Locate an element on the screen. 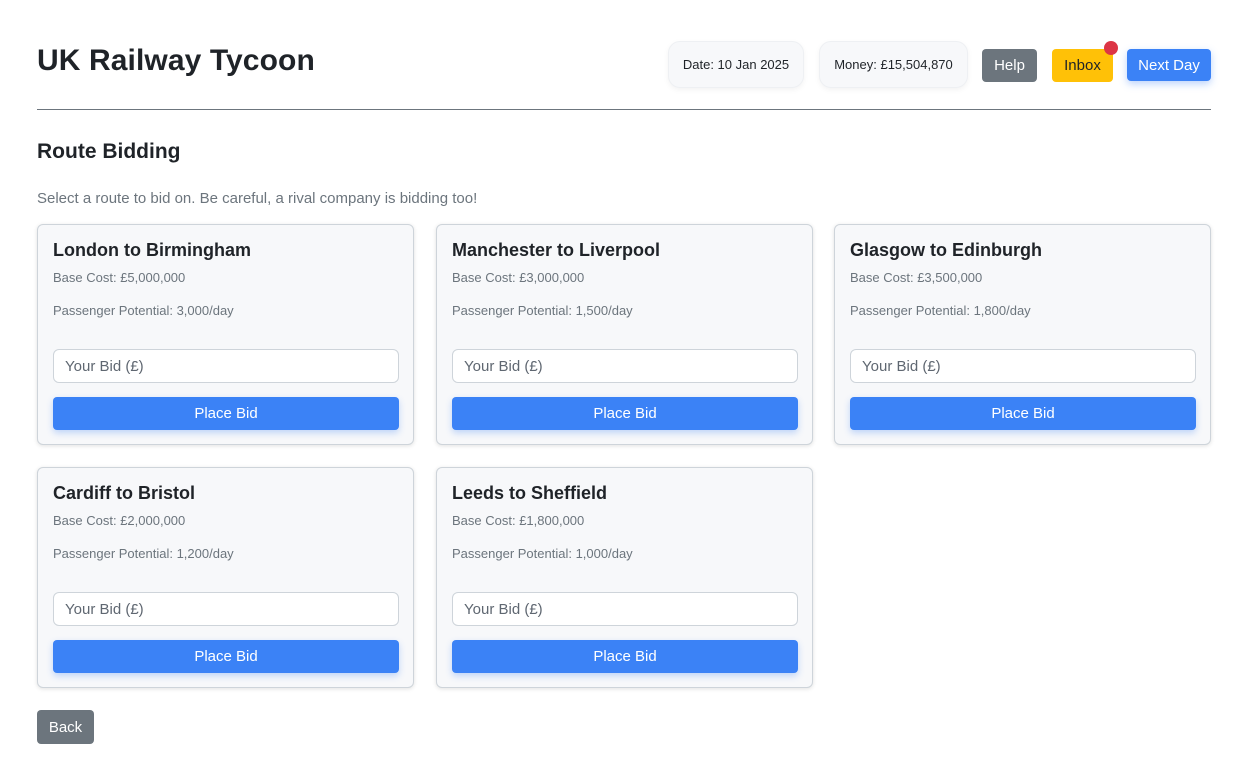 This screenshot has width=1247, height=783. route-base-cost: Base Cost: £1,800,000 is located at coordinates (518, 520).